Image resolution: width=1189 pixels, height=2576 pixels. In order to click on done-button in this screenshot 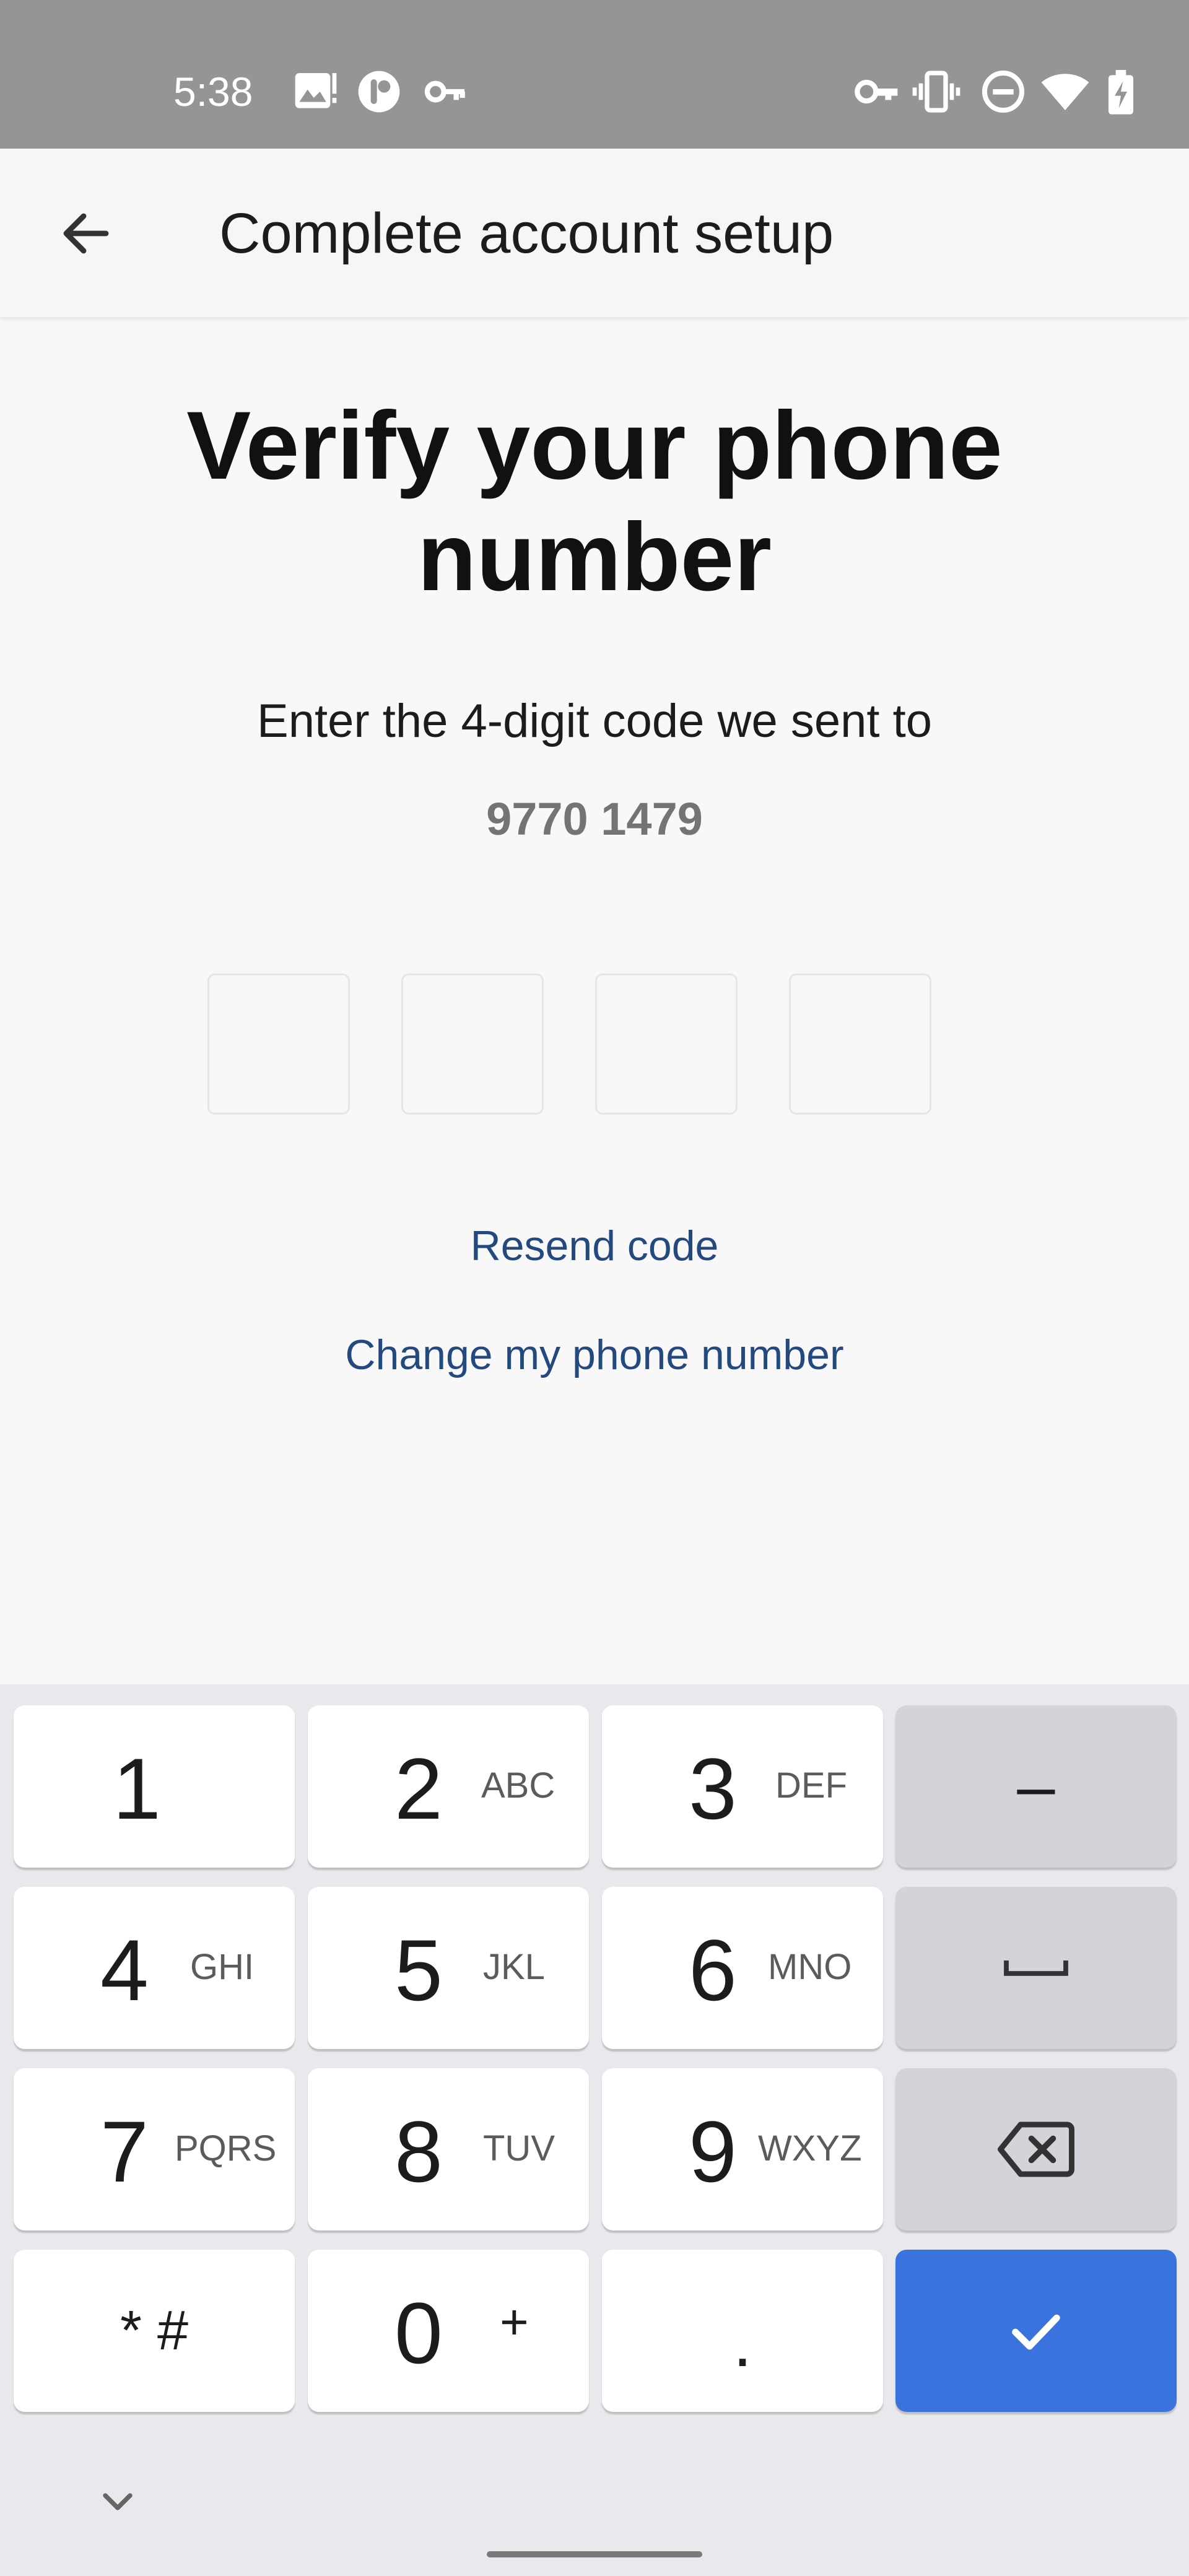, I will do `click(1036, 2331)`.